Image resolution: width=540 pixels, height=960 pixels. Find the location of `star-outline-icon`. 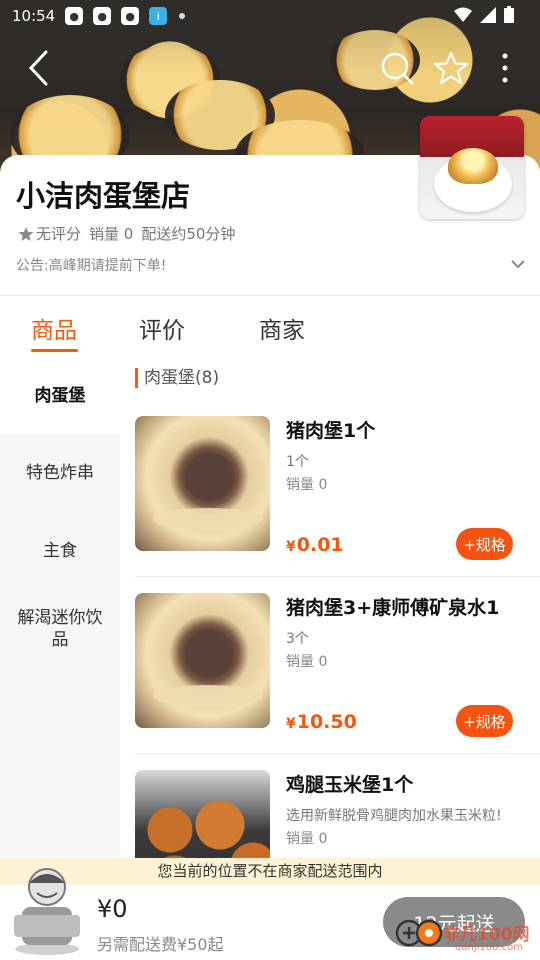

star-outline-icon is located at coordinates (451, 68).